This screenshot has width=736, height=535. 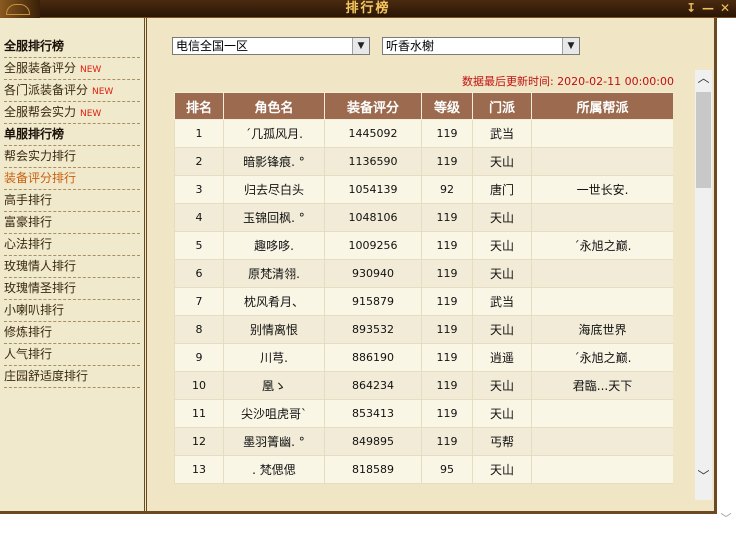 What do you see at coordinates (703, 140) in the screenshot?
I see `scrollbar-thumb` at bounding box center [703, 140].